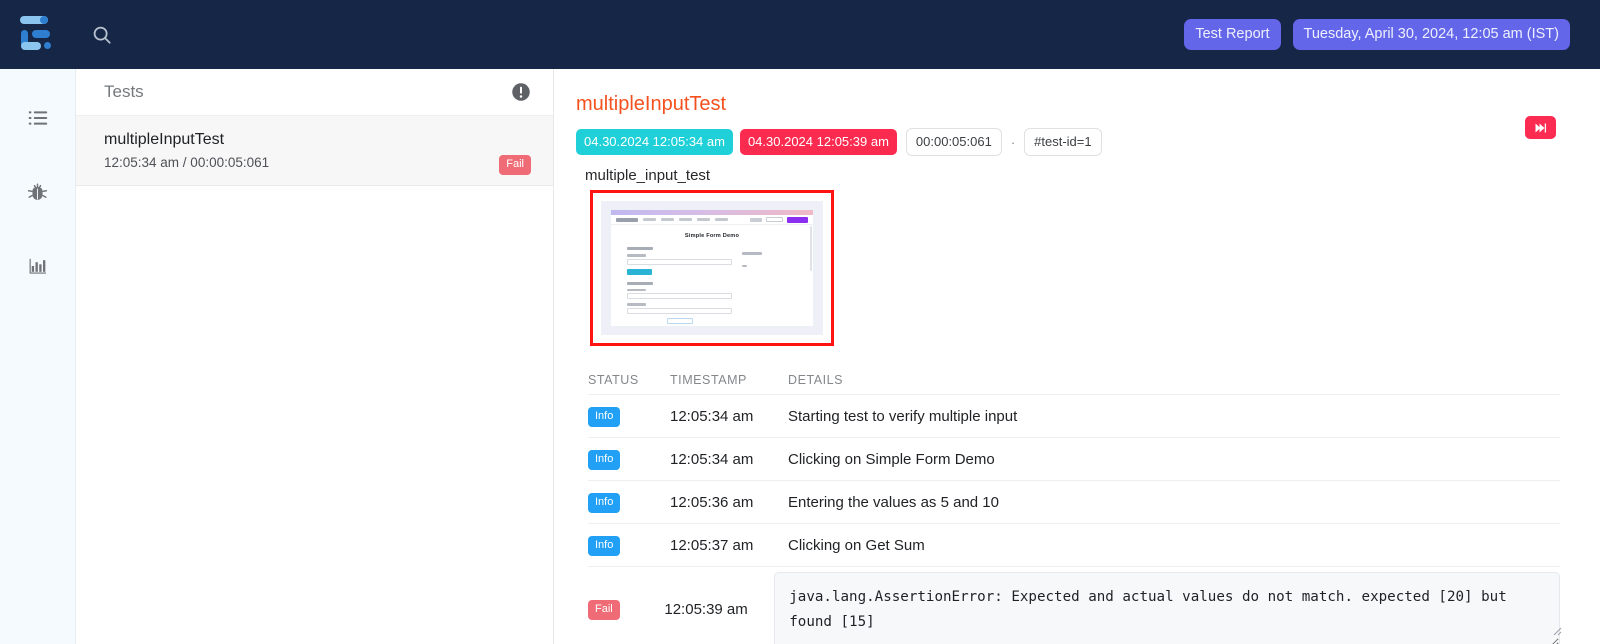 This screenshot has height=644, width=1600. Describe the element at coordinates (1232, 34) in the screenshot. I see `test-report-button: Test Report` at that location.